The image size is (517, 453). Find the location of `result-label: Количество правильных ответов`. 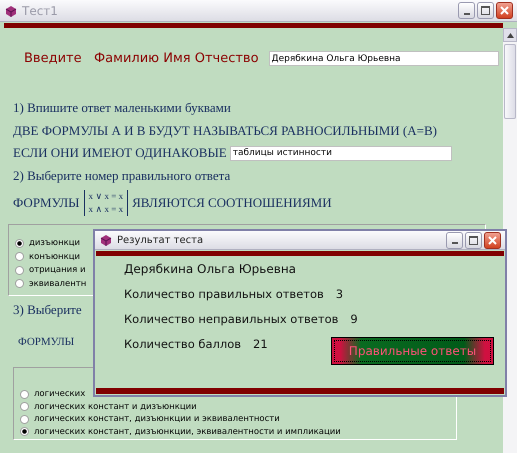

result-label: Количество правильных ответов is located at coordinates (224, 294).